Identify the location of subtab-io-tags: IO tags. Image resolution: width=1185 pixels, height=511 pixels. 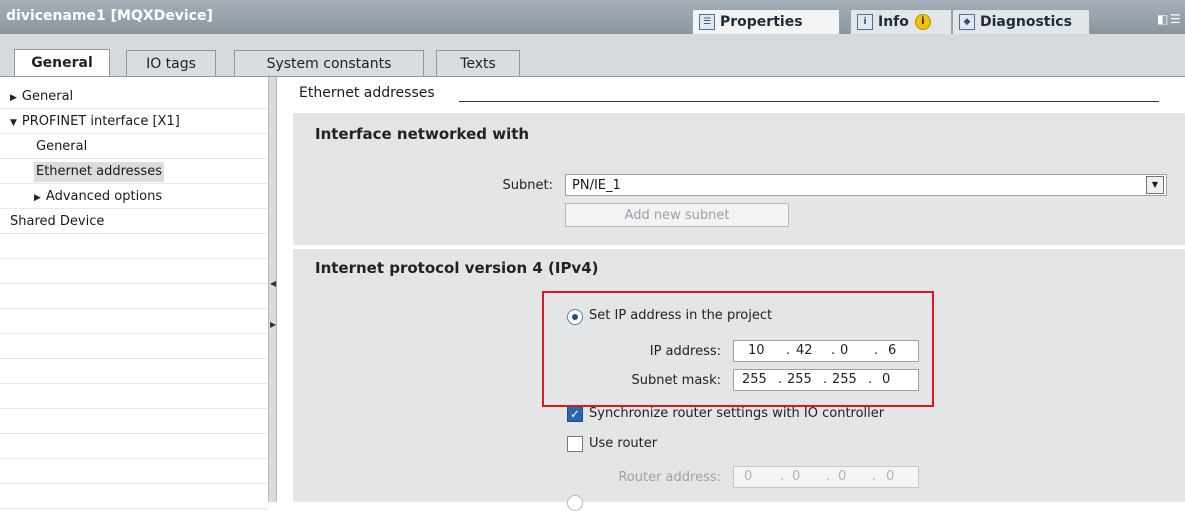
(171, 63).